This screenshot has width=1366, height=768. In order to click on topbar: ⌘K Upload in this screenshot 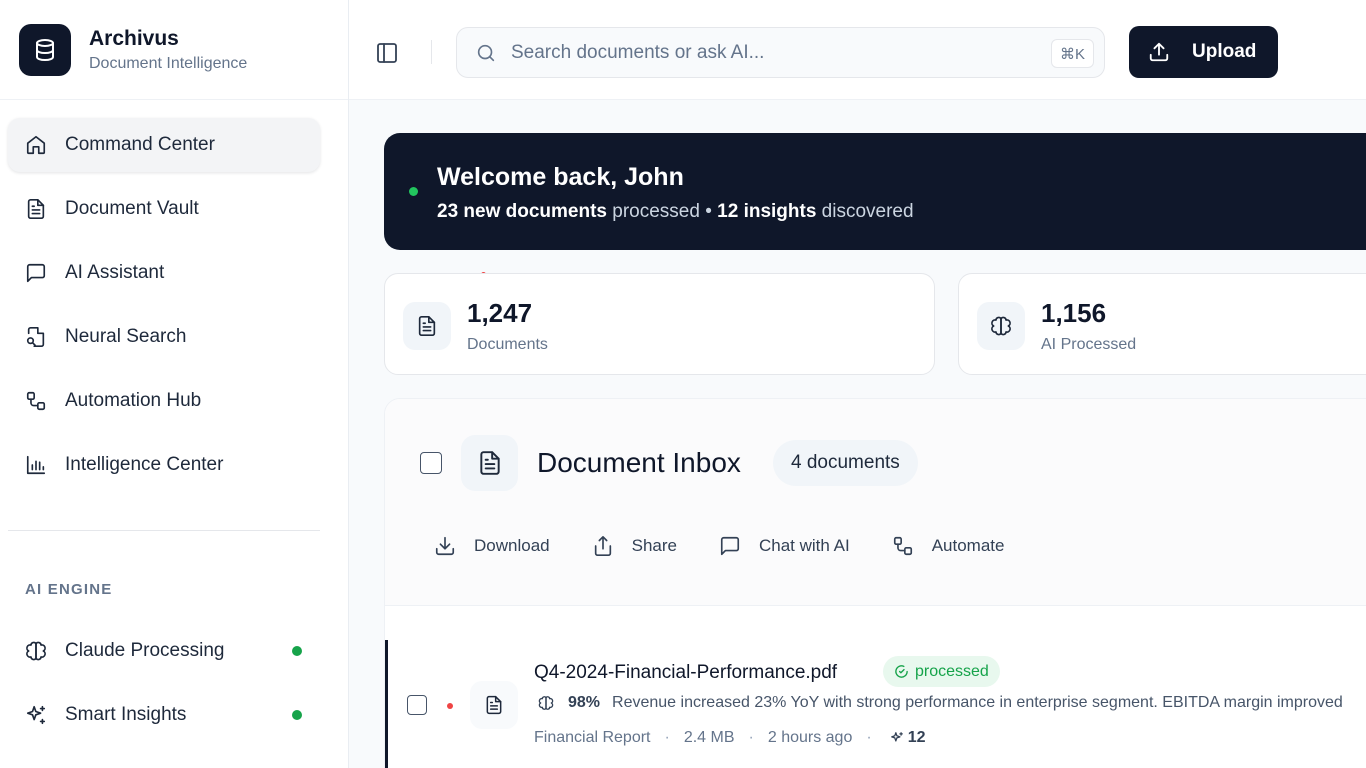, I will do `click(857, 50)`.